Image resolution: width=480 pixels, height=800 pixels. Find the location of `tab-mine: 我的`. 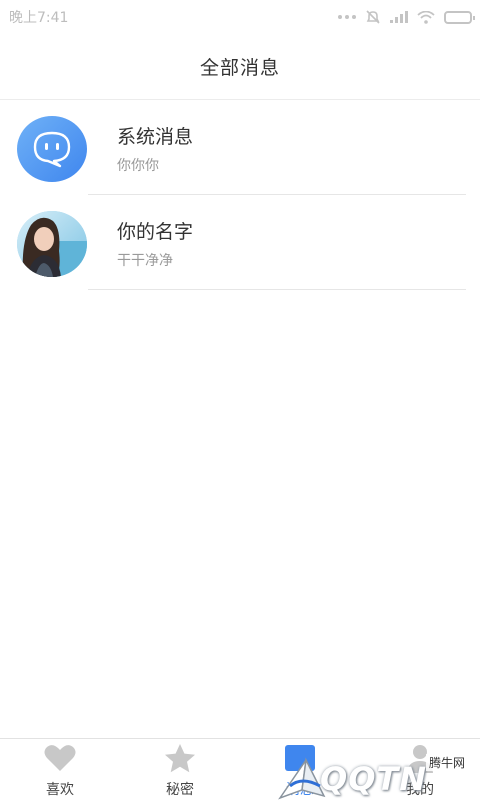

tab-mine: 我的 is located at coordinates (420, 769).